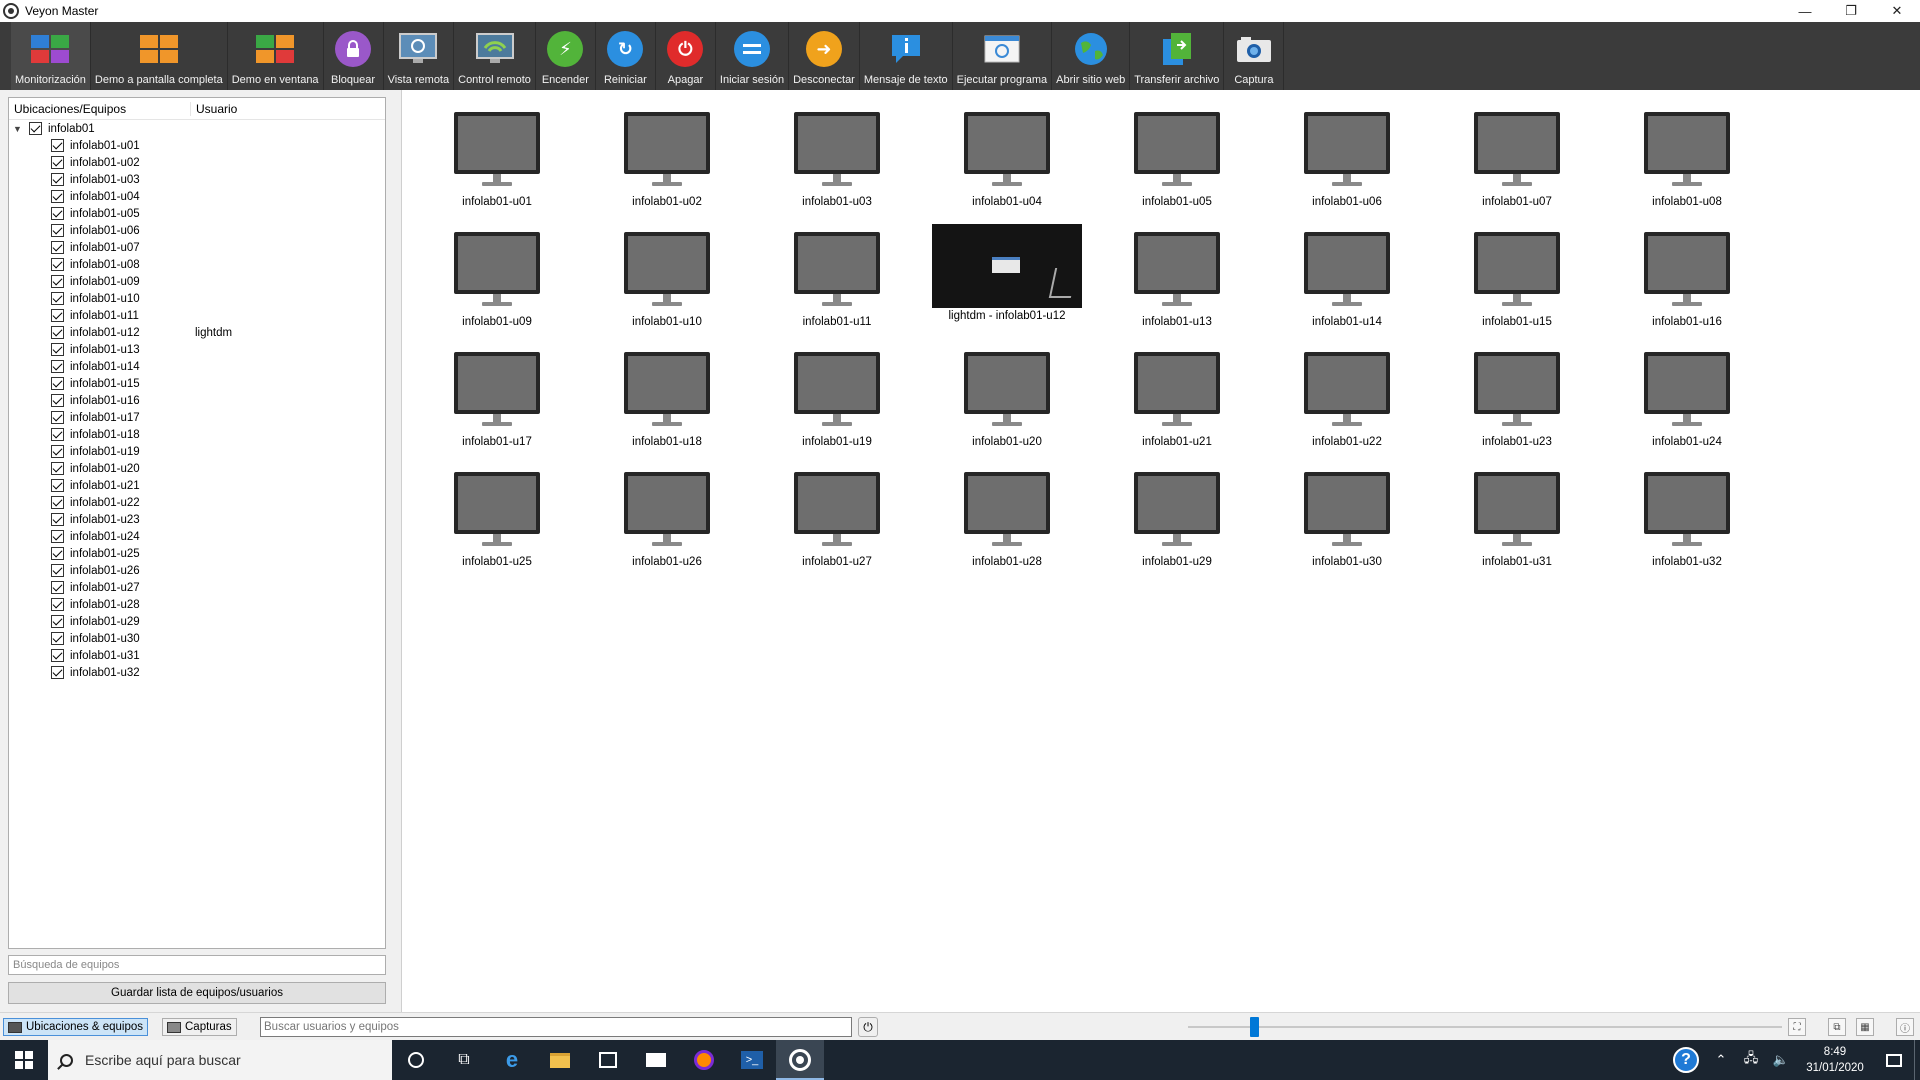  What do you see at coordinates (667, 285) in the screenshot?
I see `computer-tile: infolab01-u10` at bounding box center [667, 285].